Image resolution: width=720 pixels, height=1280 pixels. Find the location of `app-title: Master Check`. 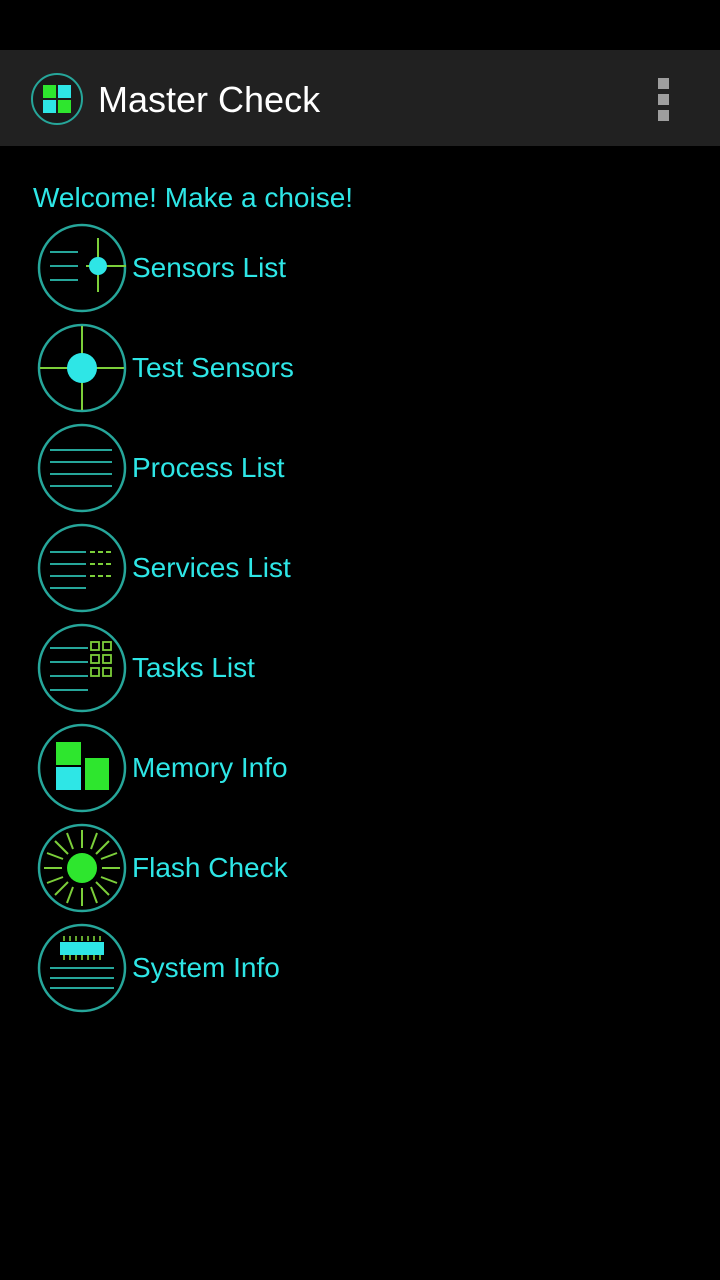

app-title: Master Check is located at coordinates (209, 99).